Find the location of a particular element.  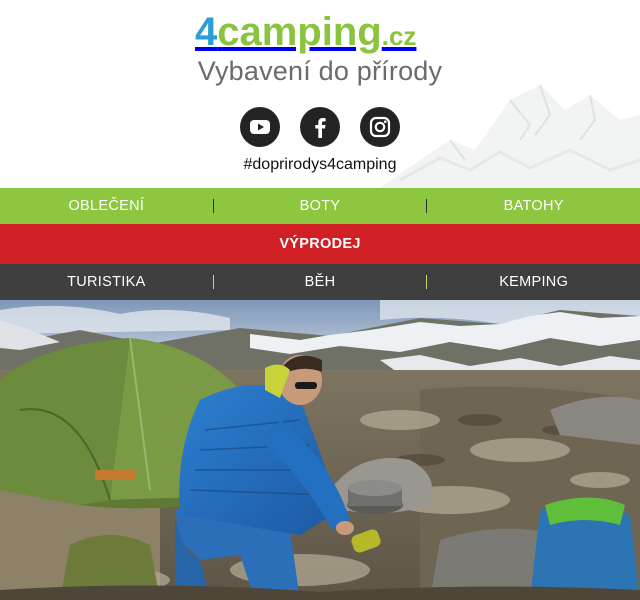

sale-nav: VÝPRODEJ is located at coordinates (320, 244).